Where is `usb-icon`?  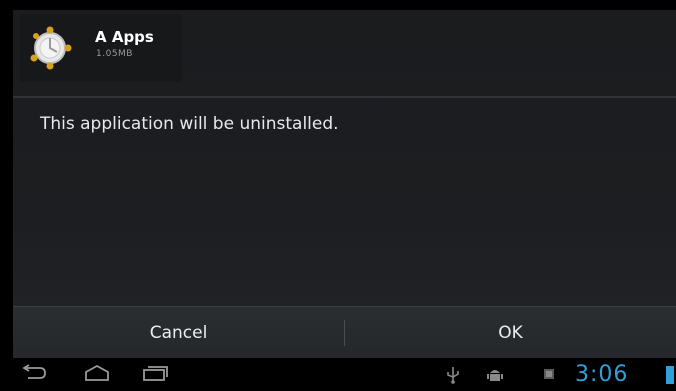 usb-icon is located at coordinates (453, 375).